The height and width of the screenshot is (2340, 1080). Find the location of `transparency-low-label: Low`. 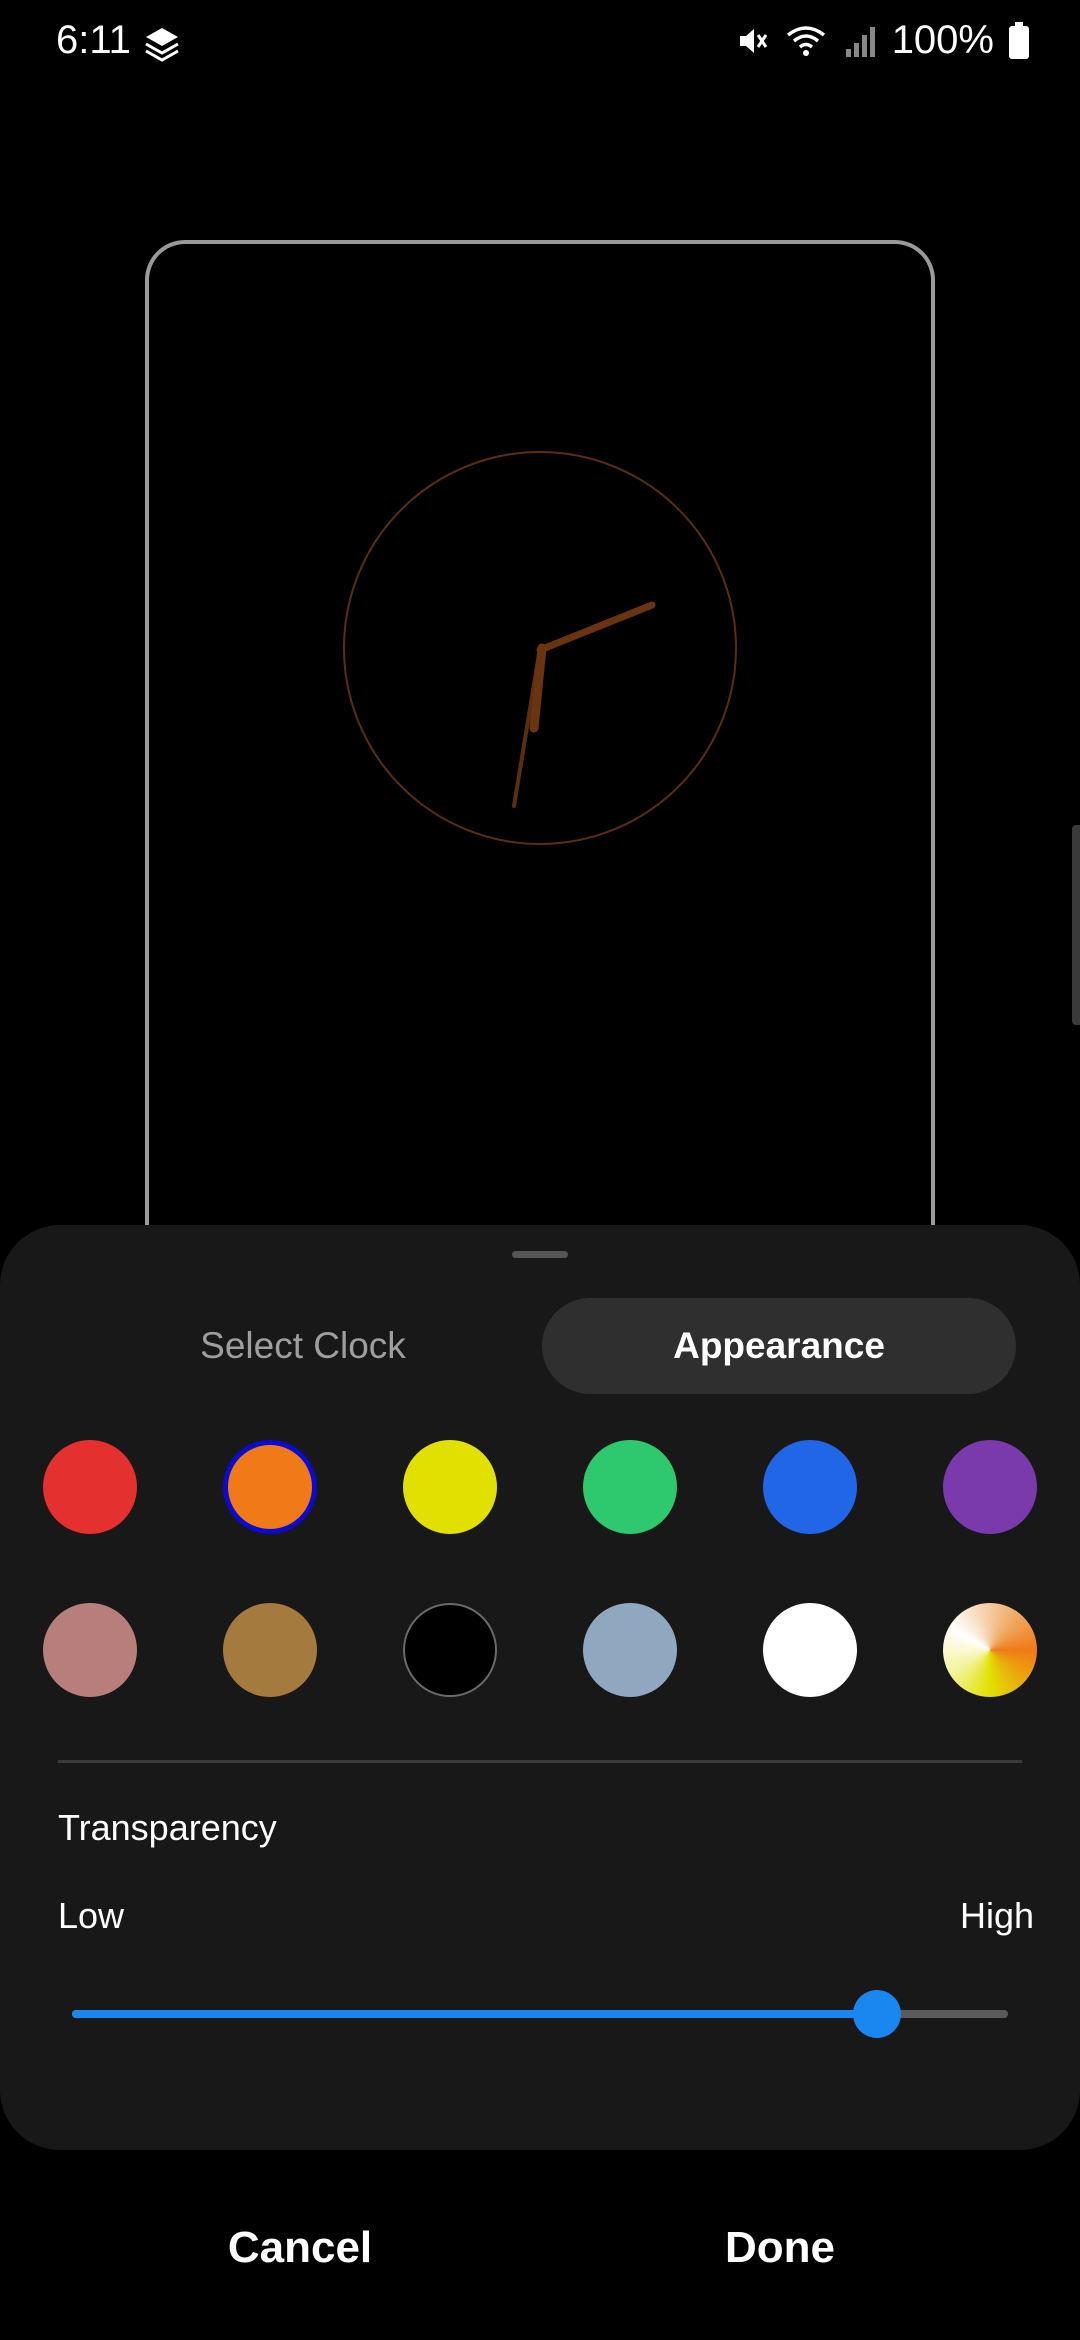

transparency-low-label: Low is located at coordinates (91, 1915).